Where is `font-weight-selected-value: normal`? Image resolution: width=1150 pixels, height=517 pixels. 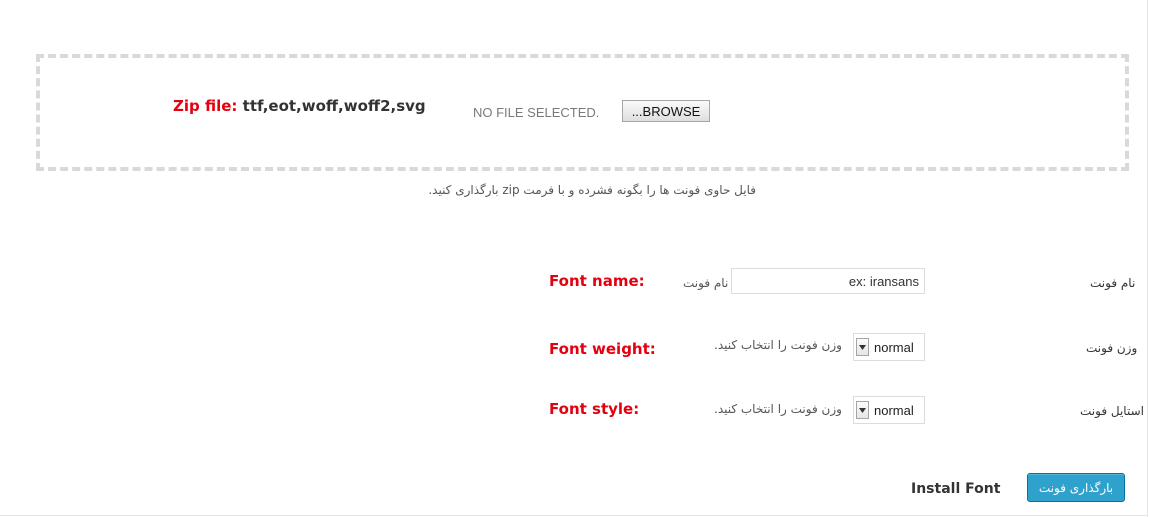
font-weight-selected-value: normal is located at coordinates (894, 347).